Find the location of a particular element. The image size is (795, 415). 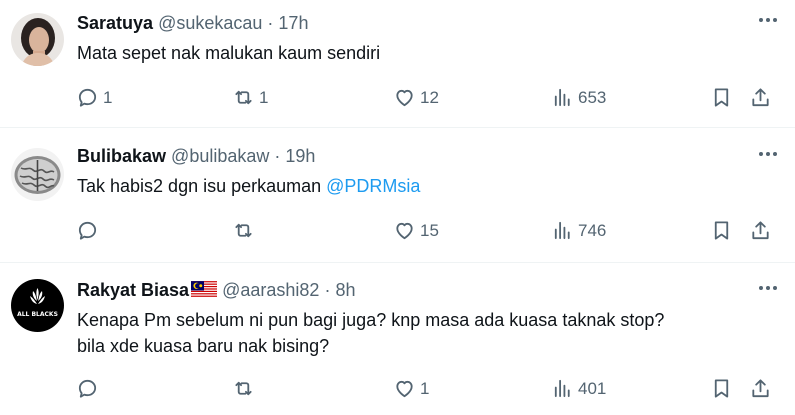

display-name: Rakyat Biasa is located at coordinates (133, 290).